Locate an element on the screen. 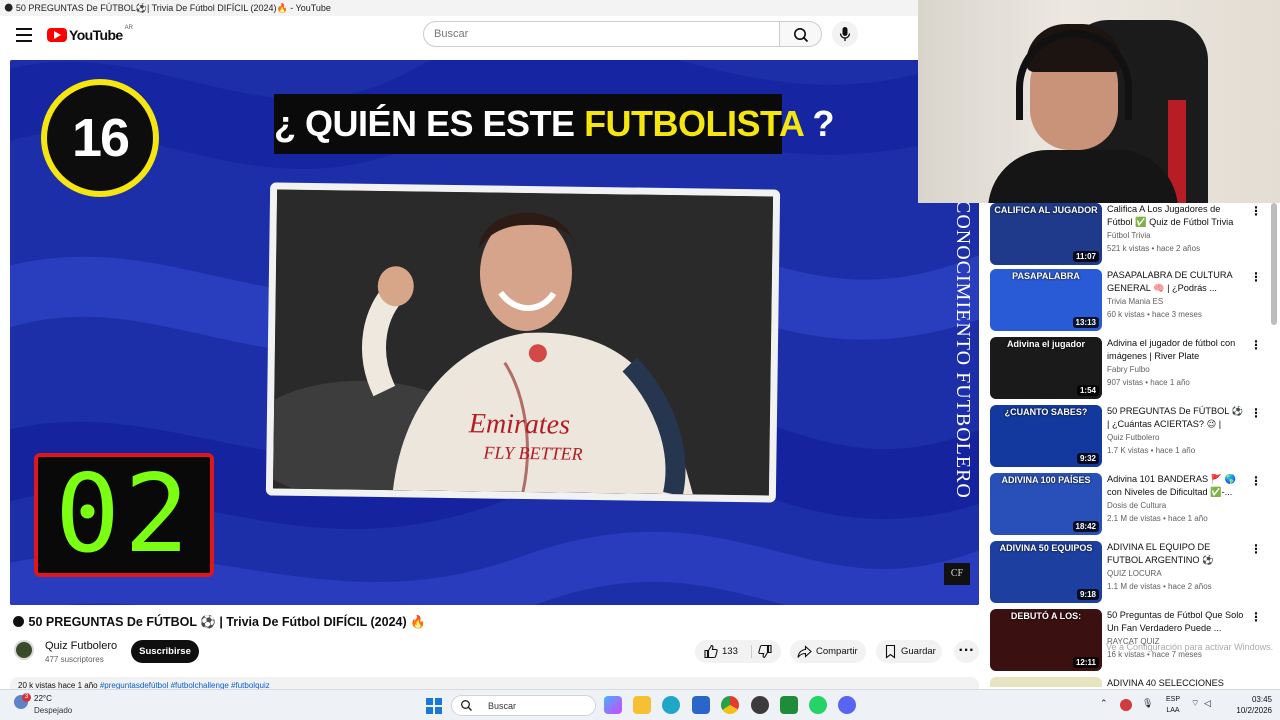  jersey-sponsor: Emirates is located at coordinates (519, 424).